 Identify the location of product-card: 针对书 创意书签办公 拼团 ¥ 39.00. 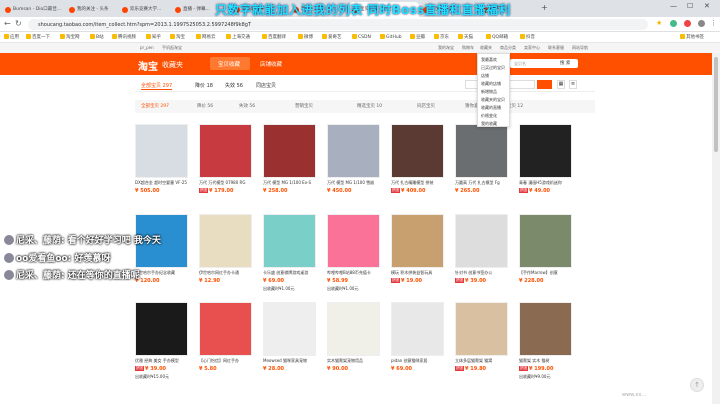
(481, 257).